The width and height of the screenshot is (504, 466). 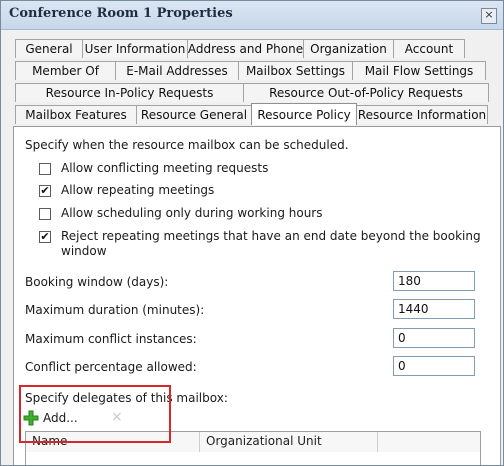 What do you see at coordinates (252, 15) in the screenshot?
I see `title-bar: Conference Room 1 Properties ×` at bounding box center [252, 15].